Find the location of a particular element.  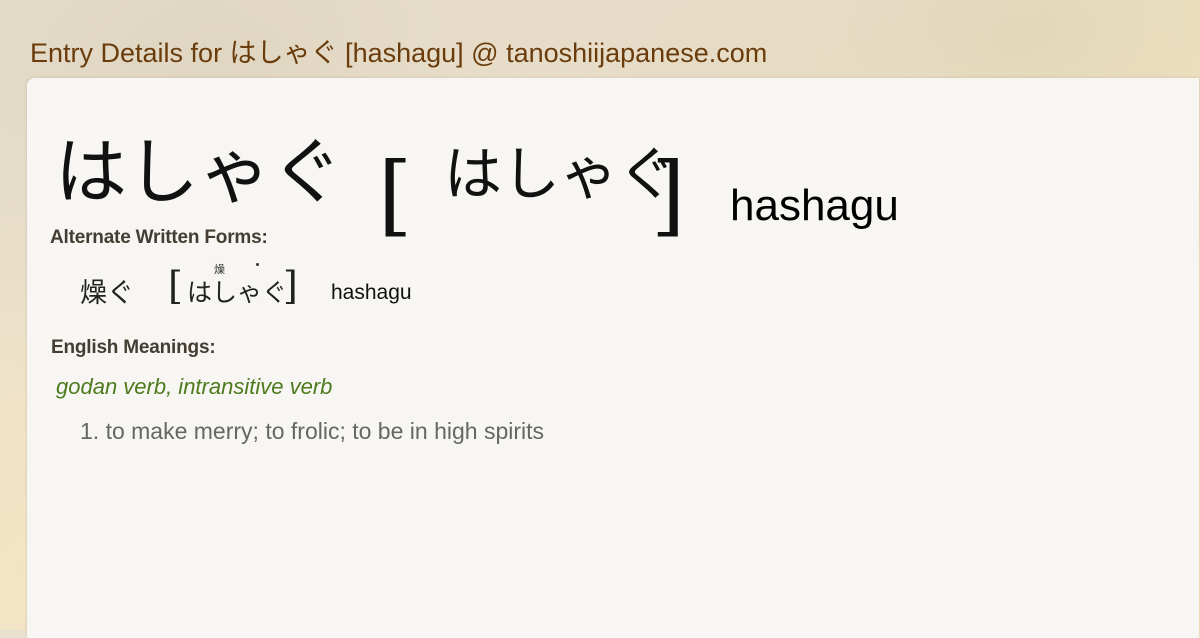

entry-romaji: hashagu is located at coordinates (814, 205).